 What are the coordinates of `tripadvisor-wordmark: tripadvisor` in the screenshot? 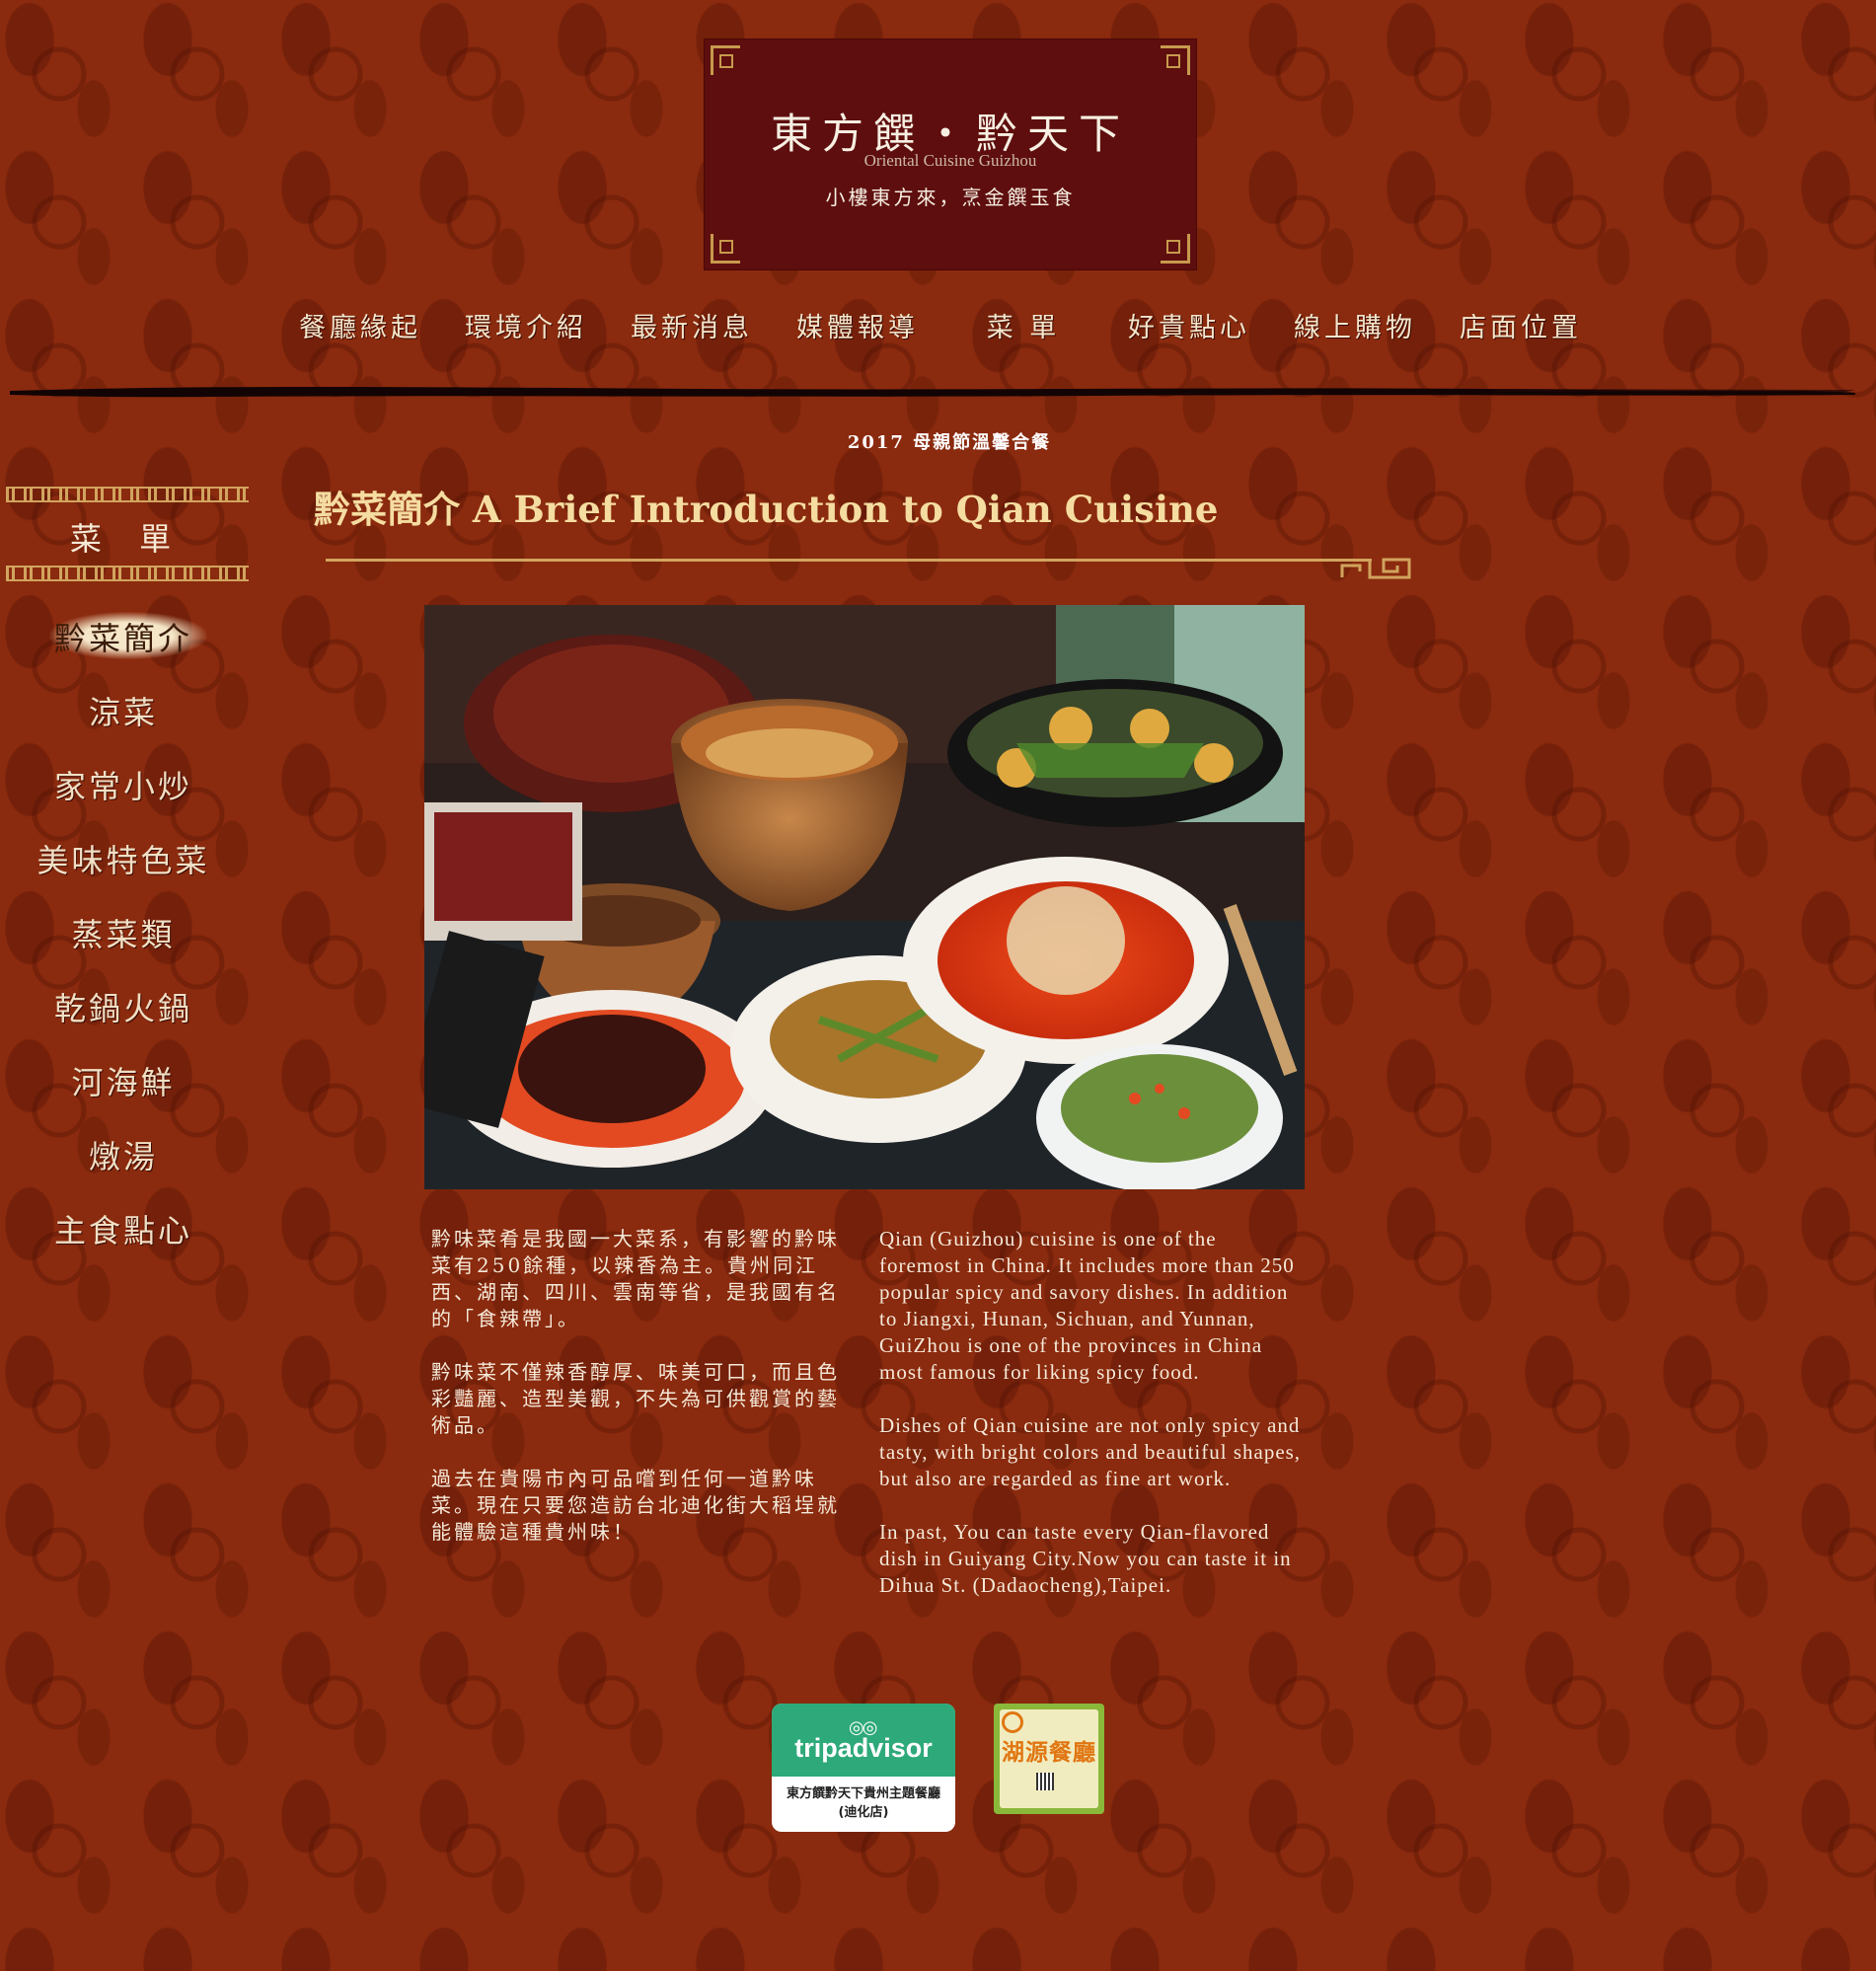 It's located at (863, 1748).